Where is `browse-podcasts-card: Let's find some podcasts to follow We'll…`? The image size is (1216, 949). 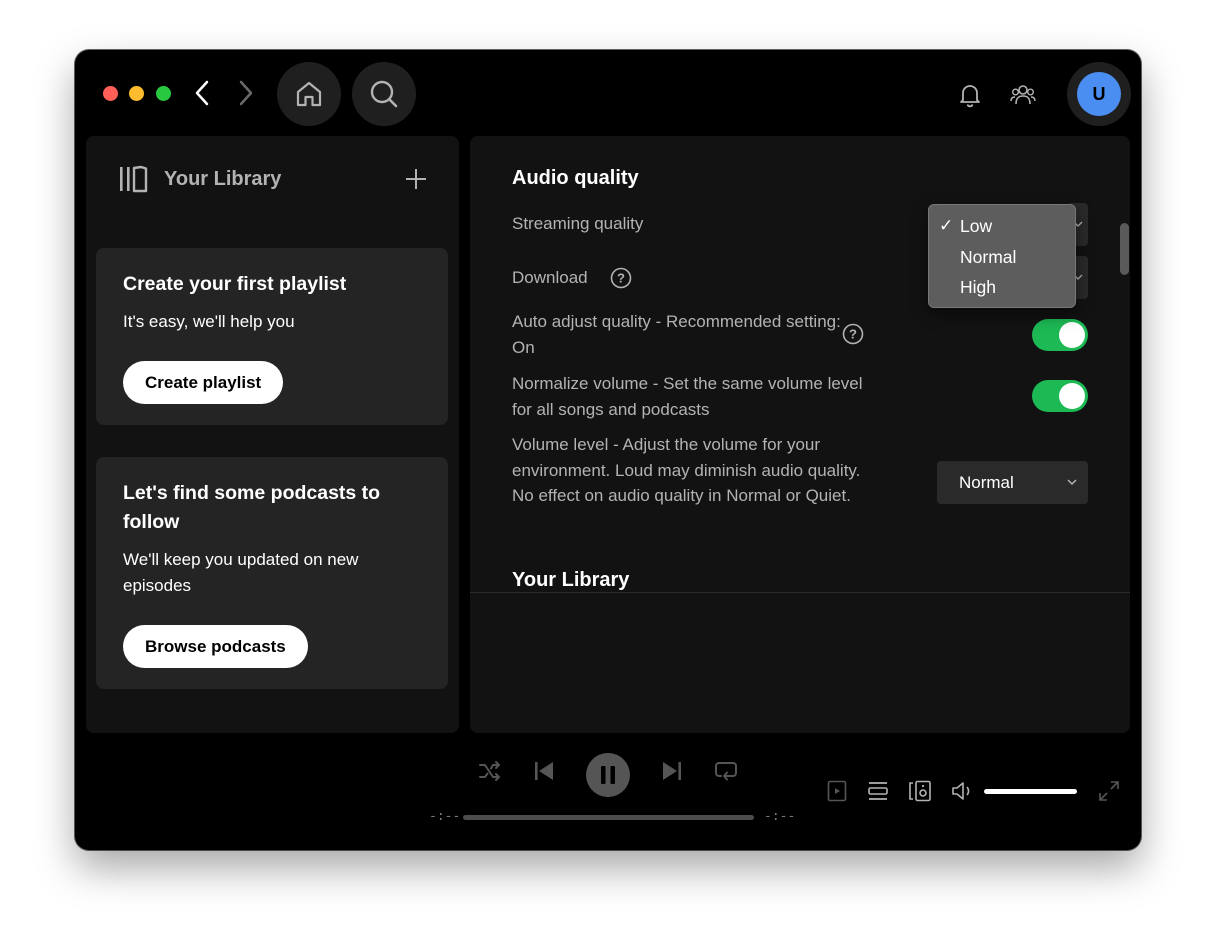
browse-podcasts-card: Let's find some podcasts to follow We'll… is located at coordinates (272, 573).